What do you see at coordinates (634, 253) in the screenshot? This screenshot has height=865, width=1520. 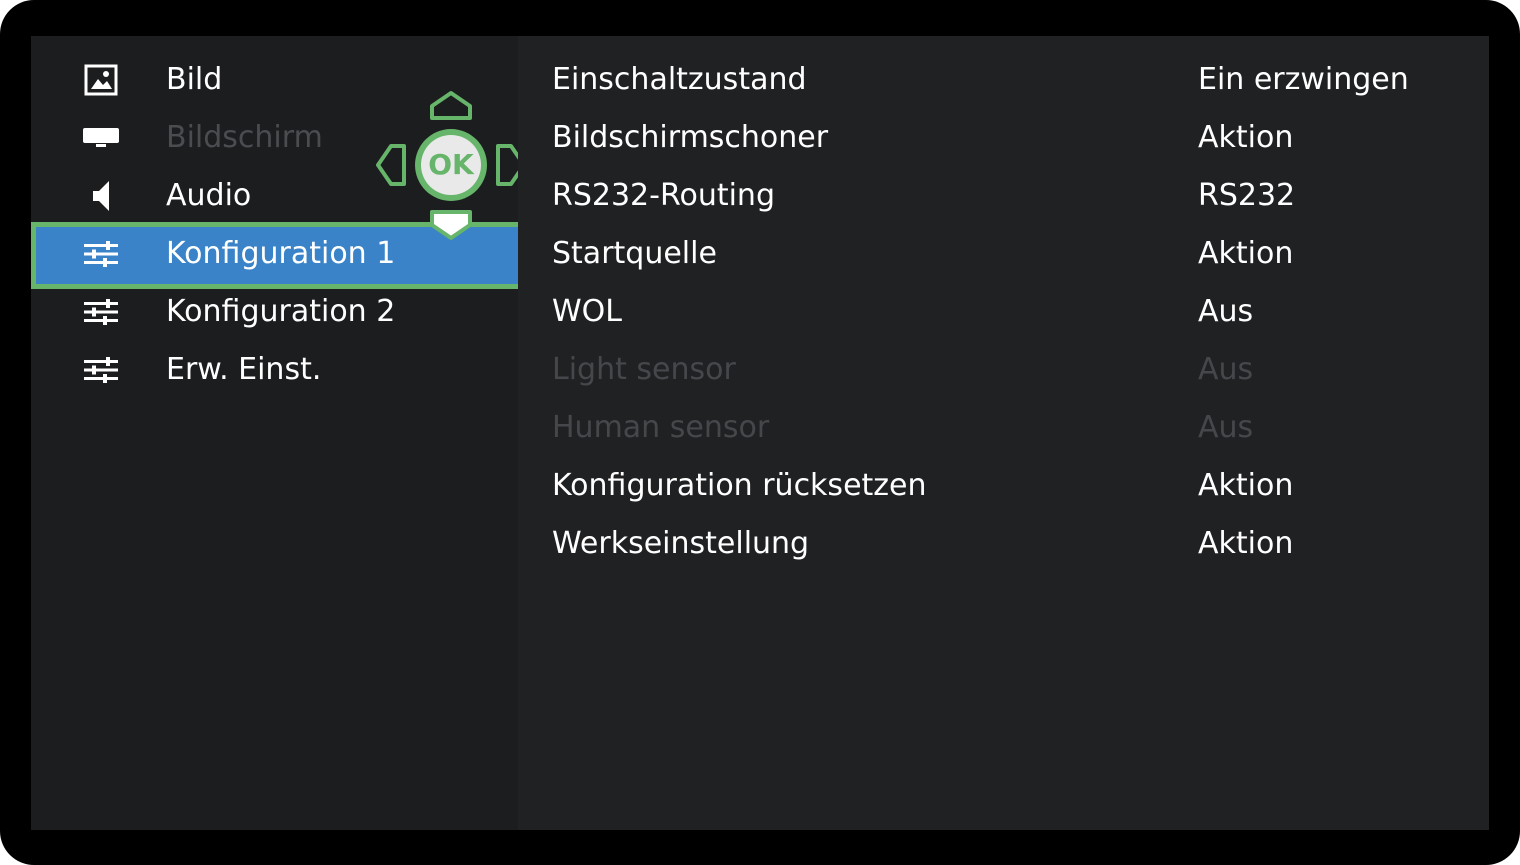 I see `setting-label: Startquelle` at bounding box center [634, 253].